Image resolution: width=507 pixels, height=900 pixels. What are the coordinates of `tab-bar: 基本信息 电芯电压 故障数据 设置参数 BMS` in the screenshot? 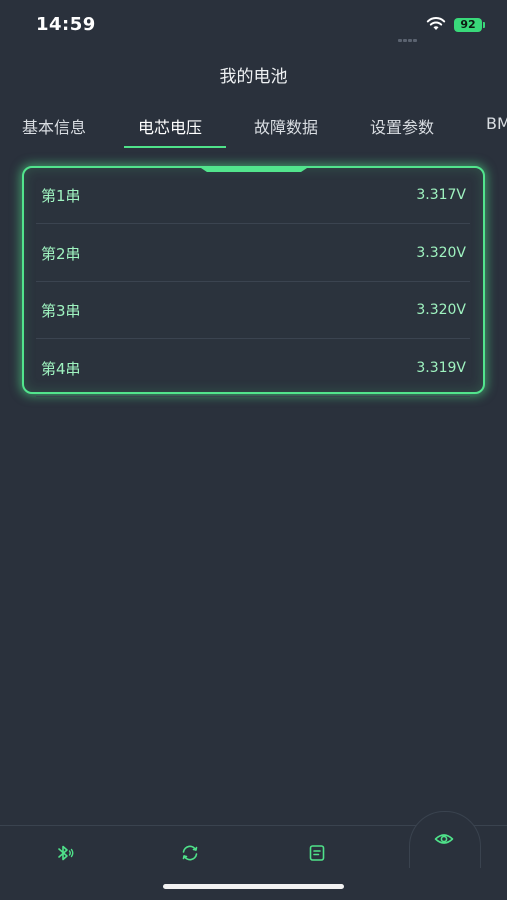 It's located at (253, 130).